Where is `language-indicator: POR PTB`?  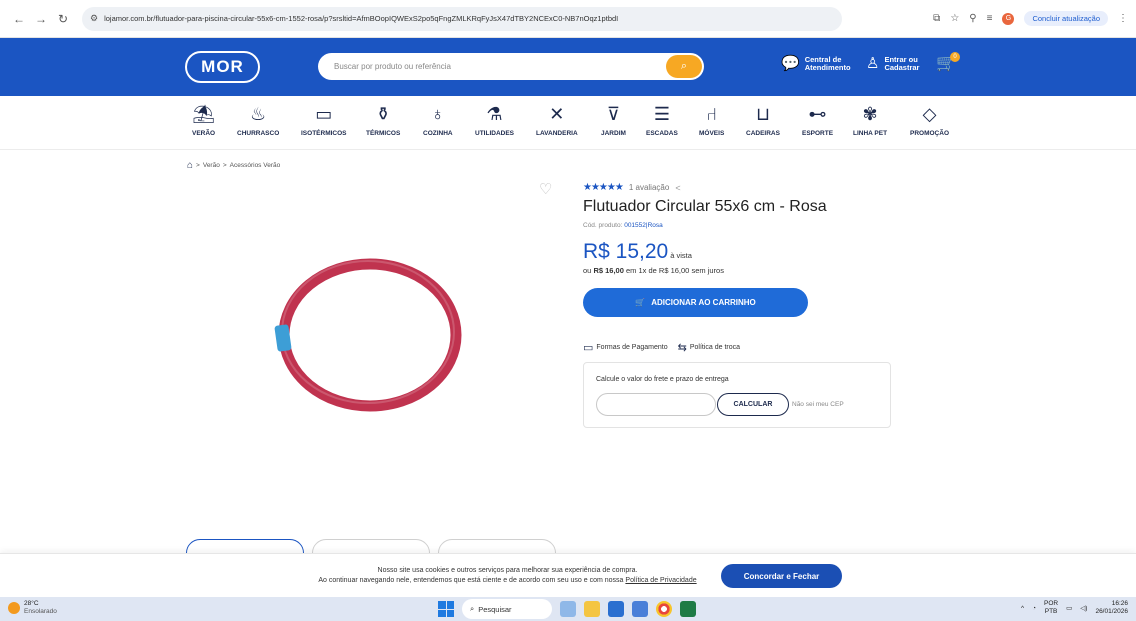 language-indicator: POR PTB is located at coordinates (1051, 608).